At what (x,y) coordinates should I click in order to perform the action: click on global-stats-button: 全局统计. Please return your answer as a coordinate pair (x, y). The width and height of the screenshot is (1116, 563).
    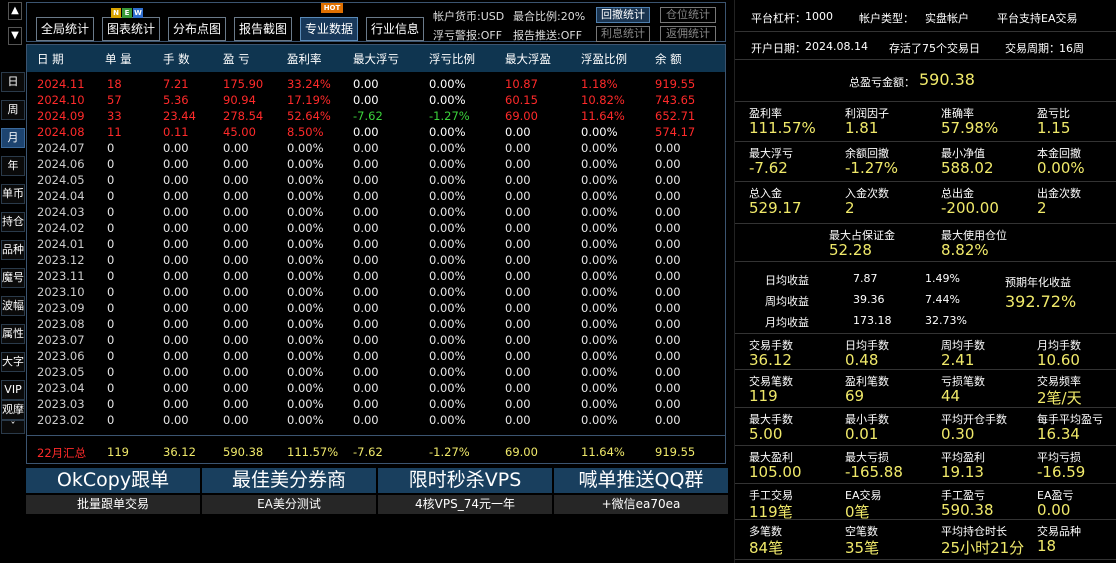
    Looking at the image, I should click on (65, 29).